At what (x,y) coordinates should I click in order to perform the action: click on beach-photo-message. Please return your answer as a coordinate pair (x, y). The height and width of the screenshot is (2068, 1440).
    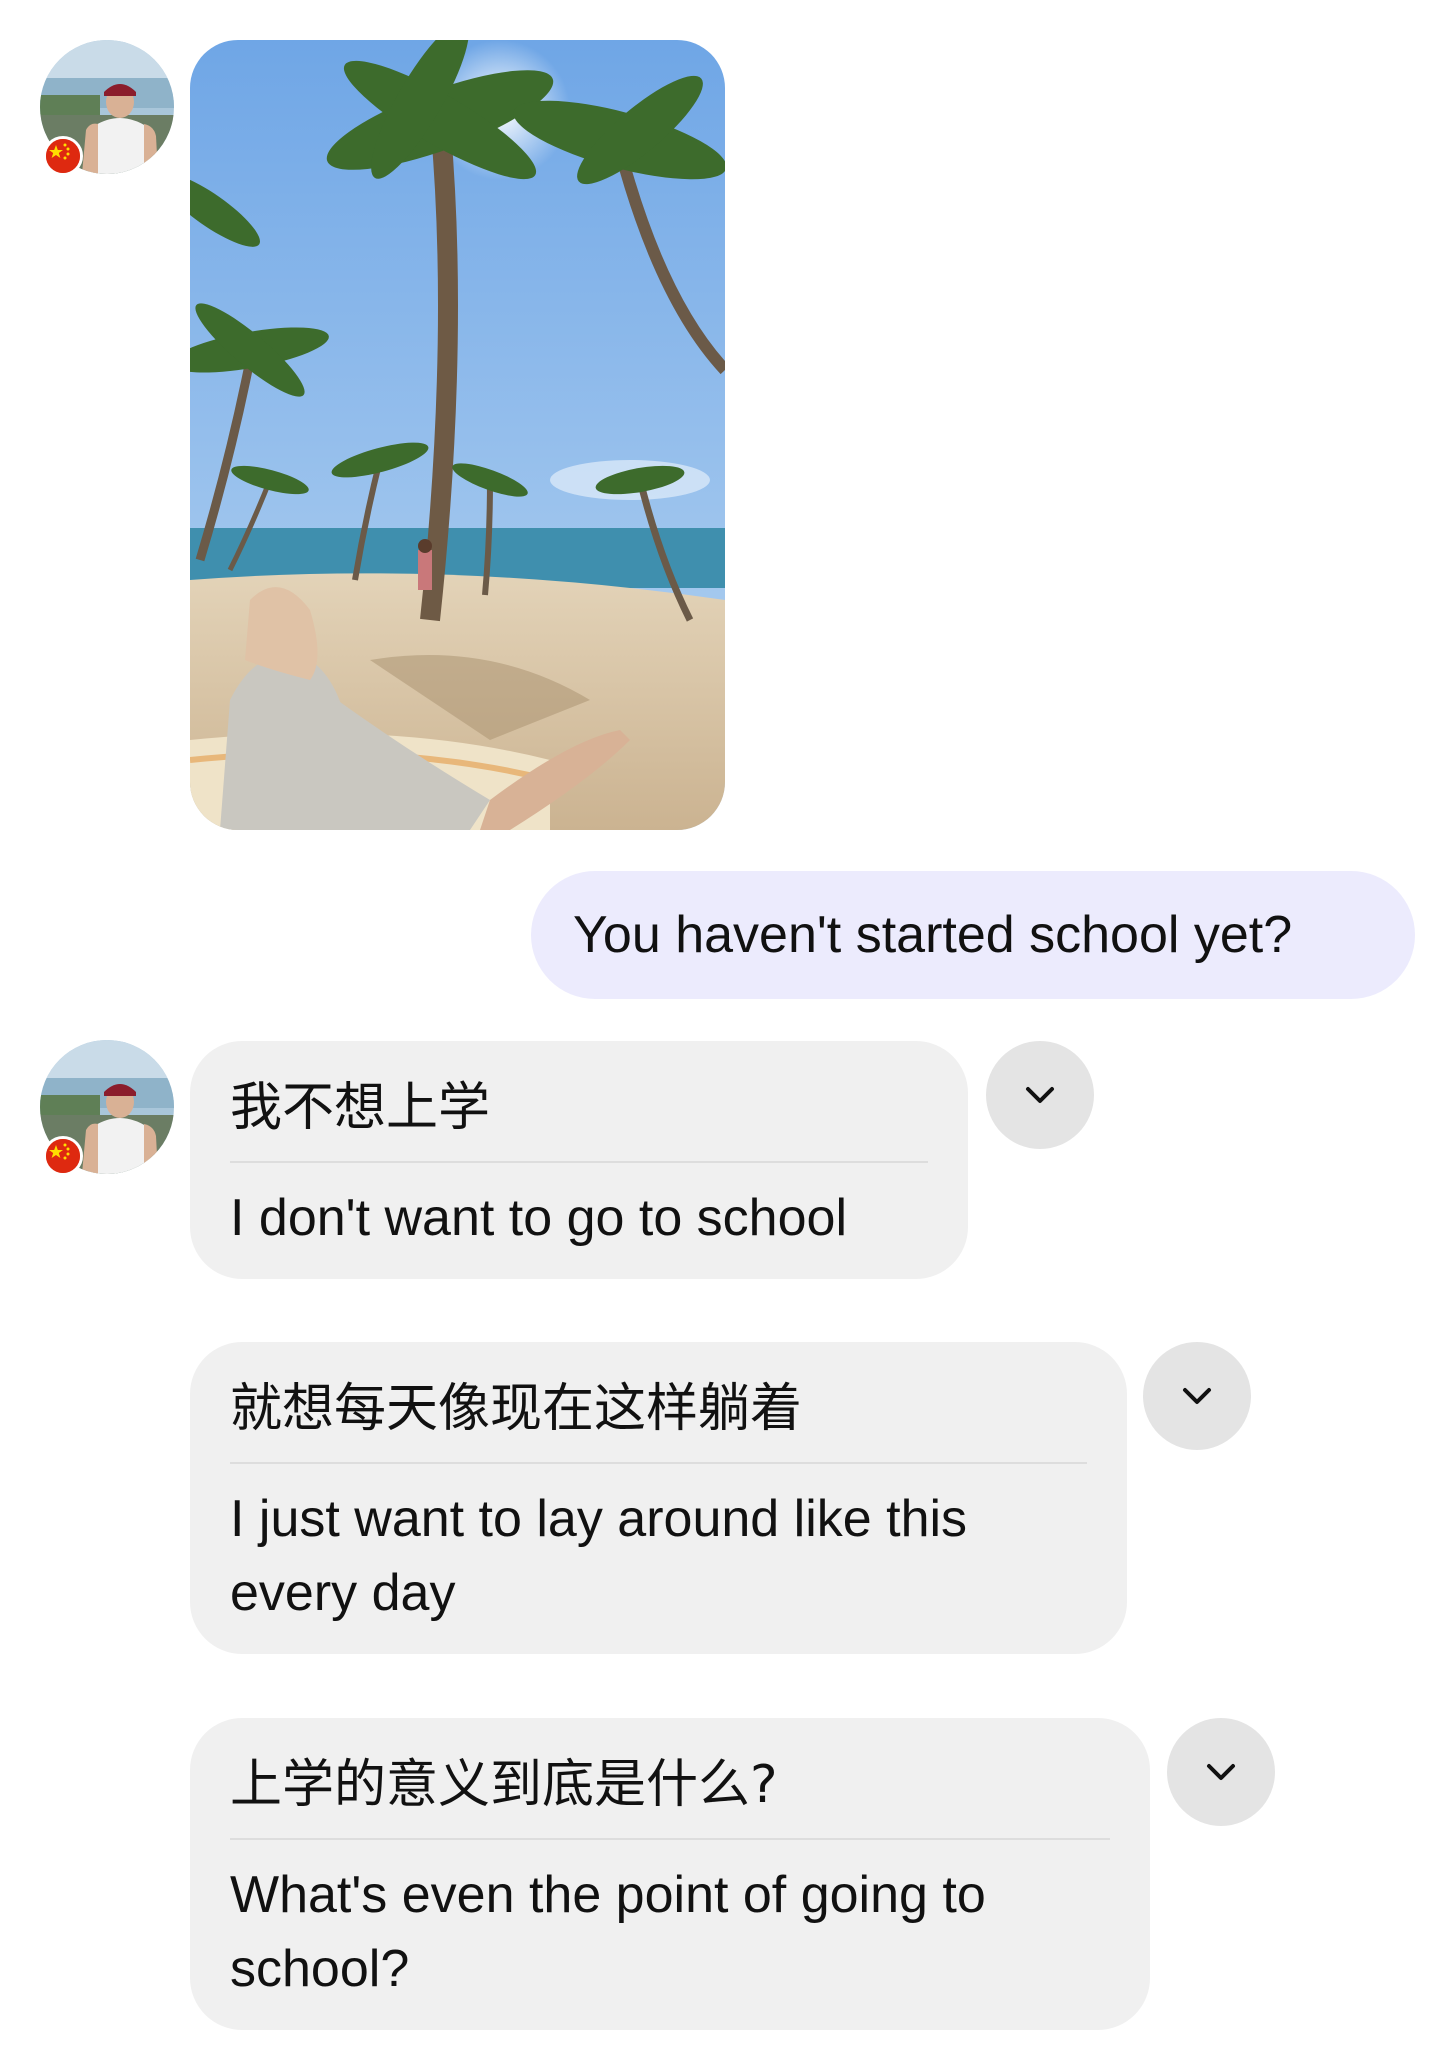
    Looking at the image, I should click on (457, 435).